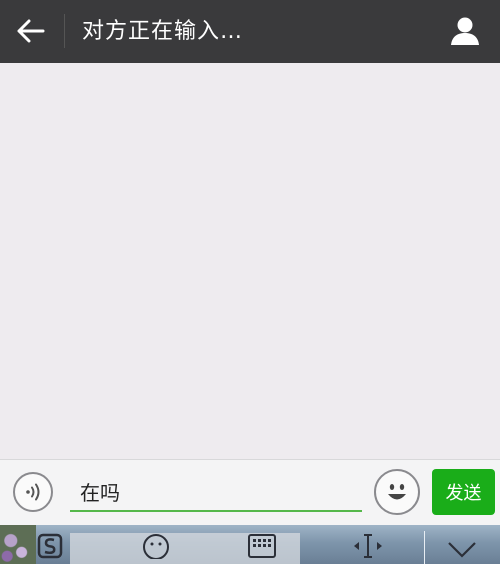 The height and width of the screenshot is (564, 500). Describe the element at coordinates (463, 492) in the screenshot. I see `send-button: 发送` at that location.